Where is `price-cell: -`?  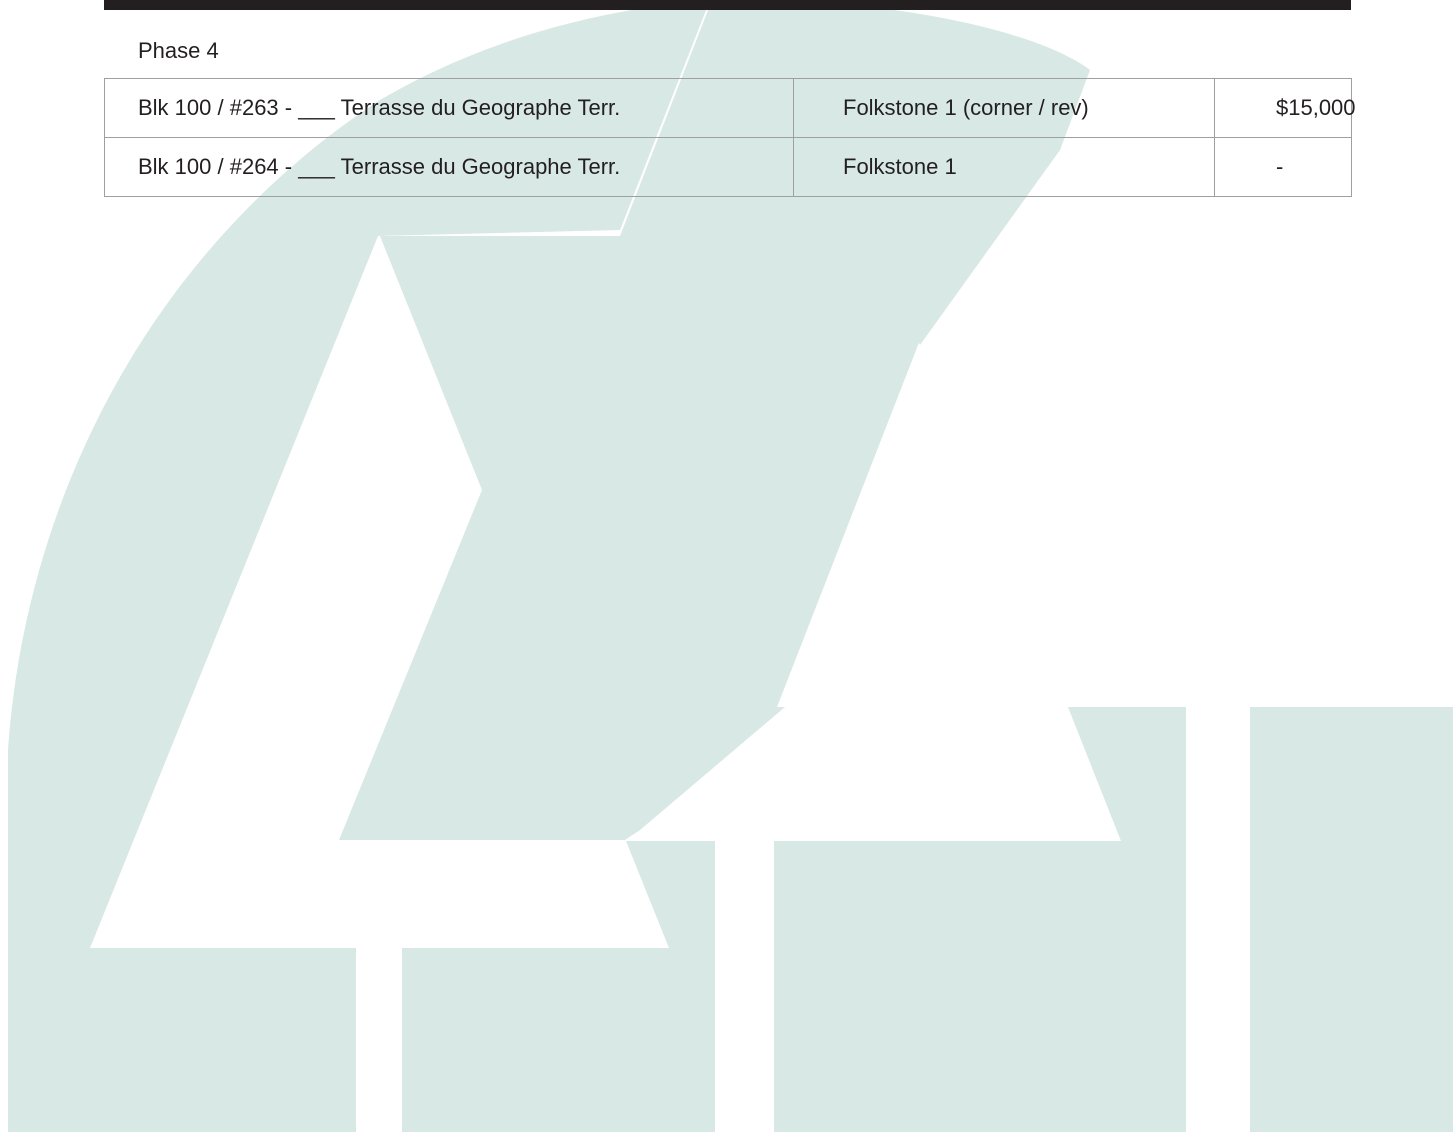
price-cell: - is located at coordinates (1283, 167).